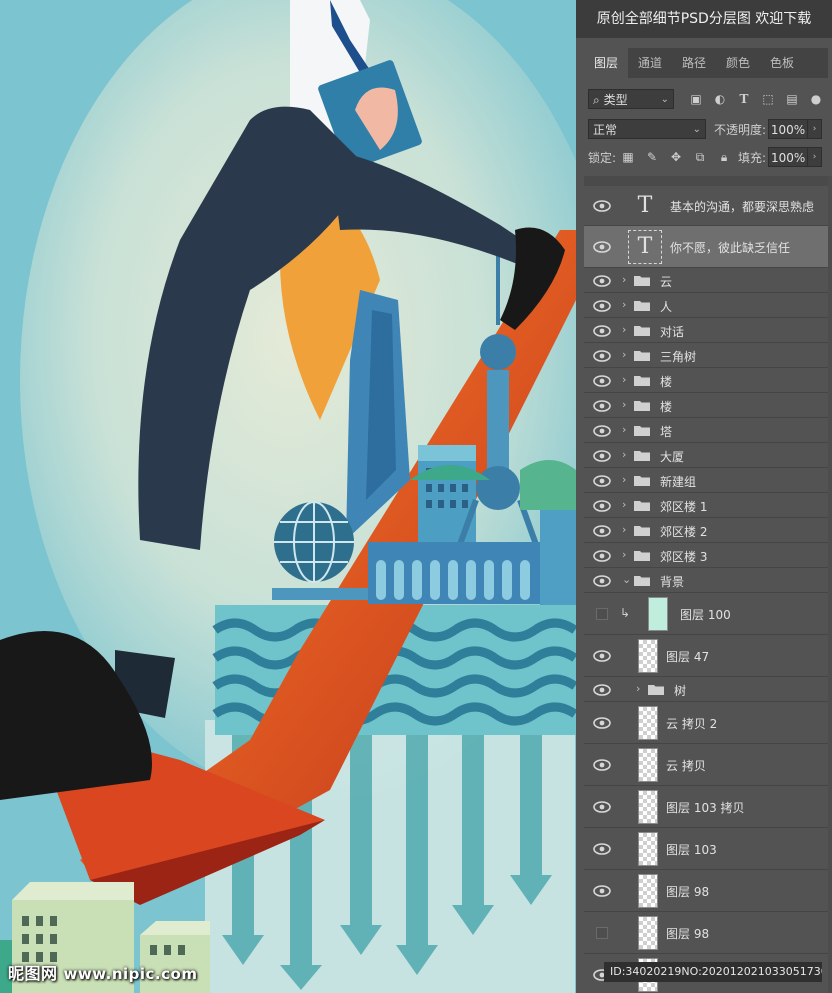 The image size is (832, 993). I want to click on blend-mode-select: 正常 ⌄, so click(647, 129).